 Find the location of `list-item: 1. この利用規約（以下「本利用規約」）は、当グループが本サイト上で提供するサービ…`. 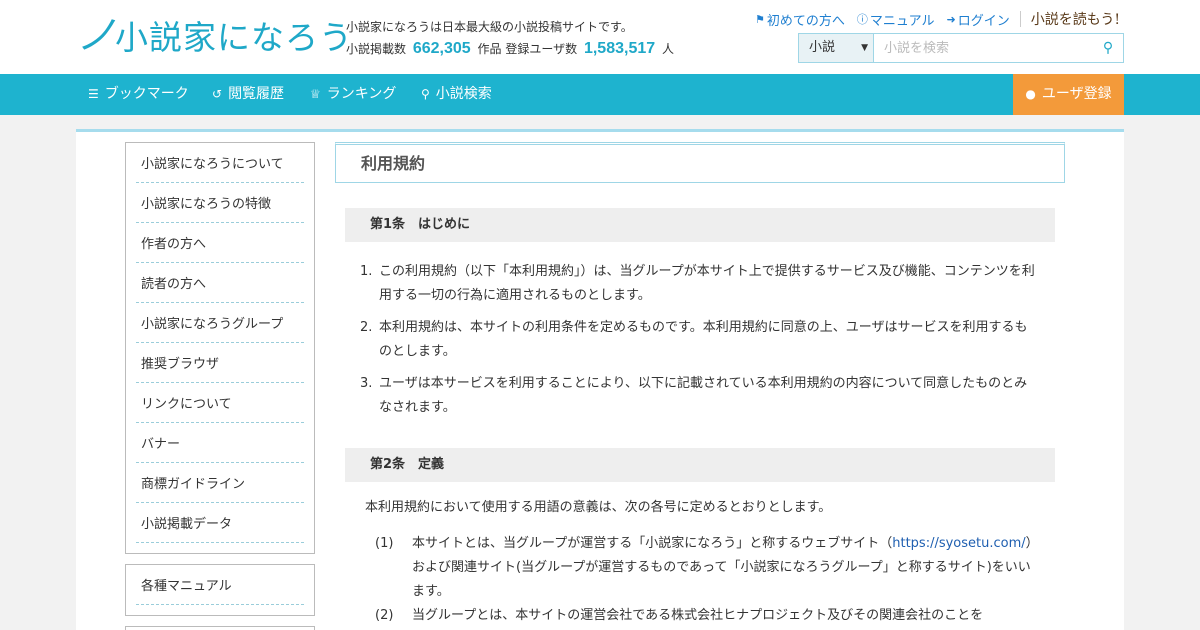

list-item: 1. この利用規約（以下「本利用規約」）は、当グループが本サイト上で提供するサービ… is located at coordinates (697, 283).